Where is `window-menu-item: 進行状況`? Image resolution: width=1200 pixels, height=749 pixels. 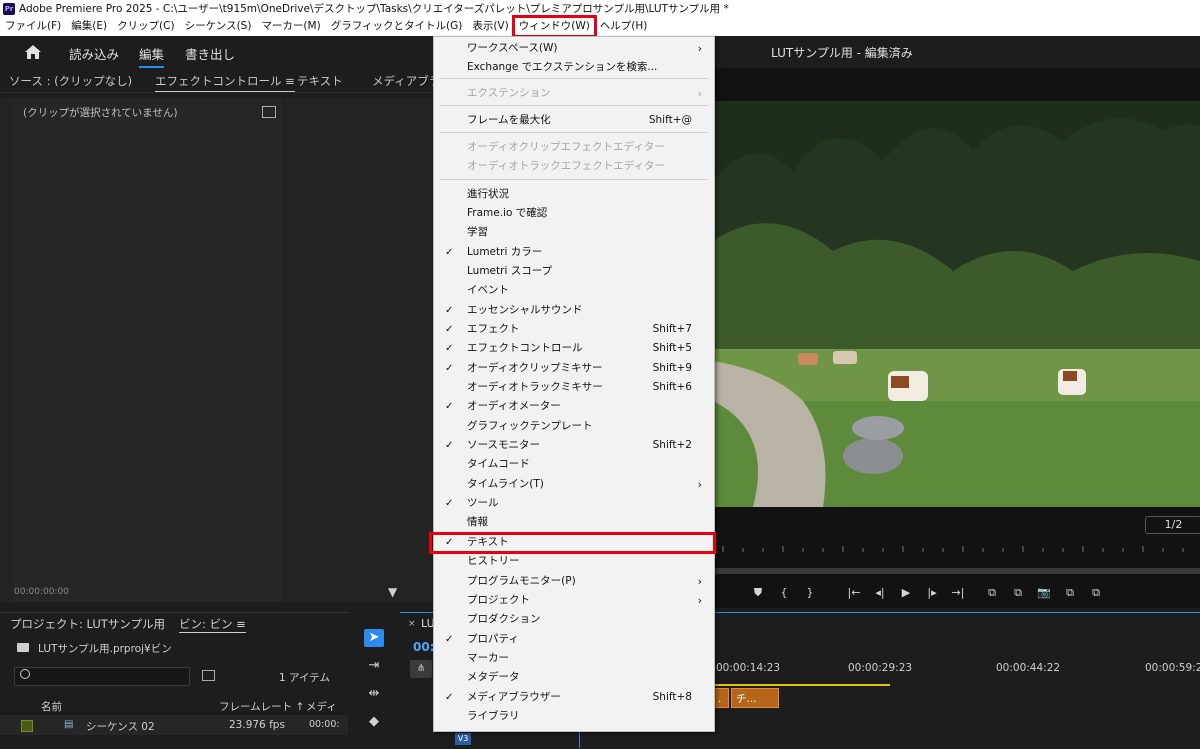
window-menu-item: 進行状況 is located at coordinates (574, 194).